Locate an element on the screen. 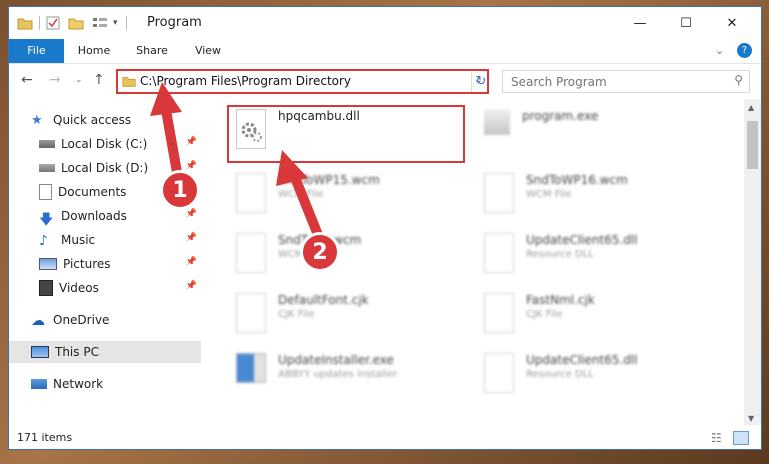 This screenshot has height=464, width=769. arrow-1-head is located at coordinates (166, 99).